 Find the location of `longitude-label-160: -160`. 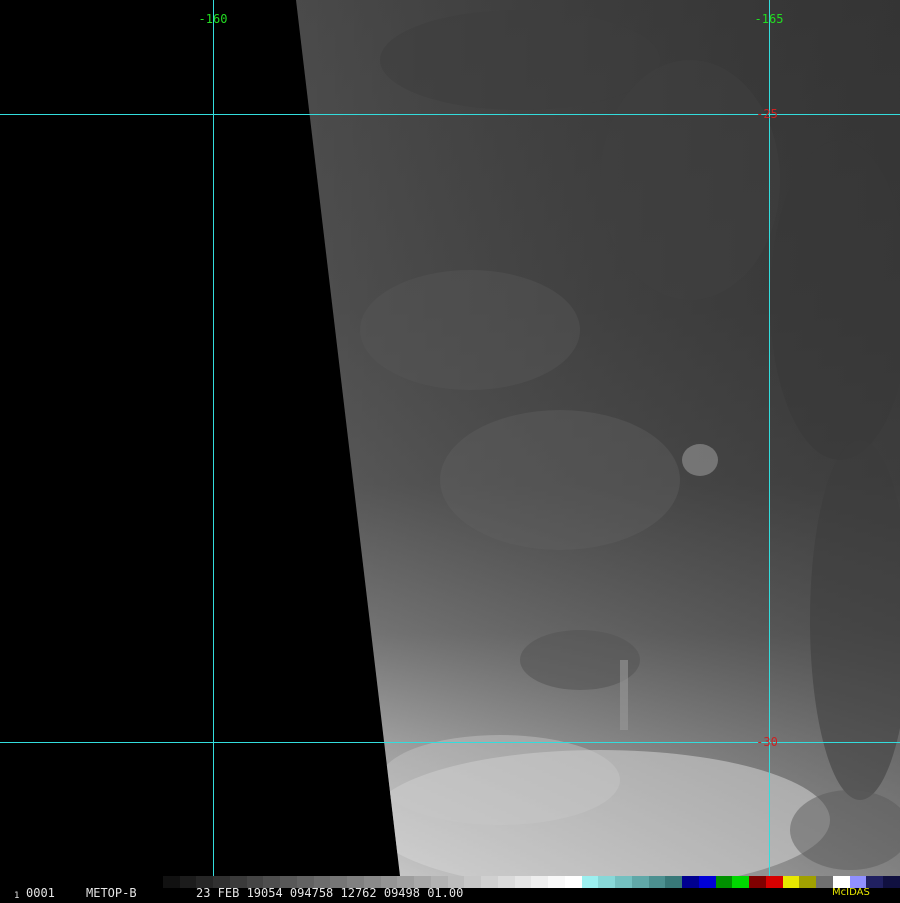

longitude-label-160: -160 is located at coordinates (213, 19).